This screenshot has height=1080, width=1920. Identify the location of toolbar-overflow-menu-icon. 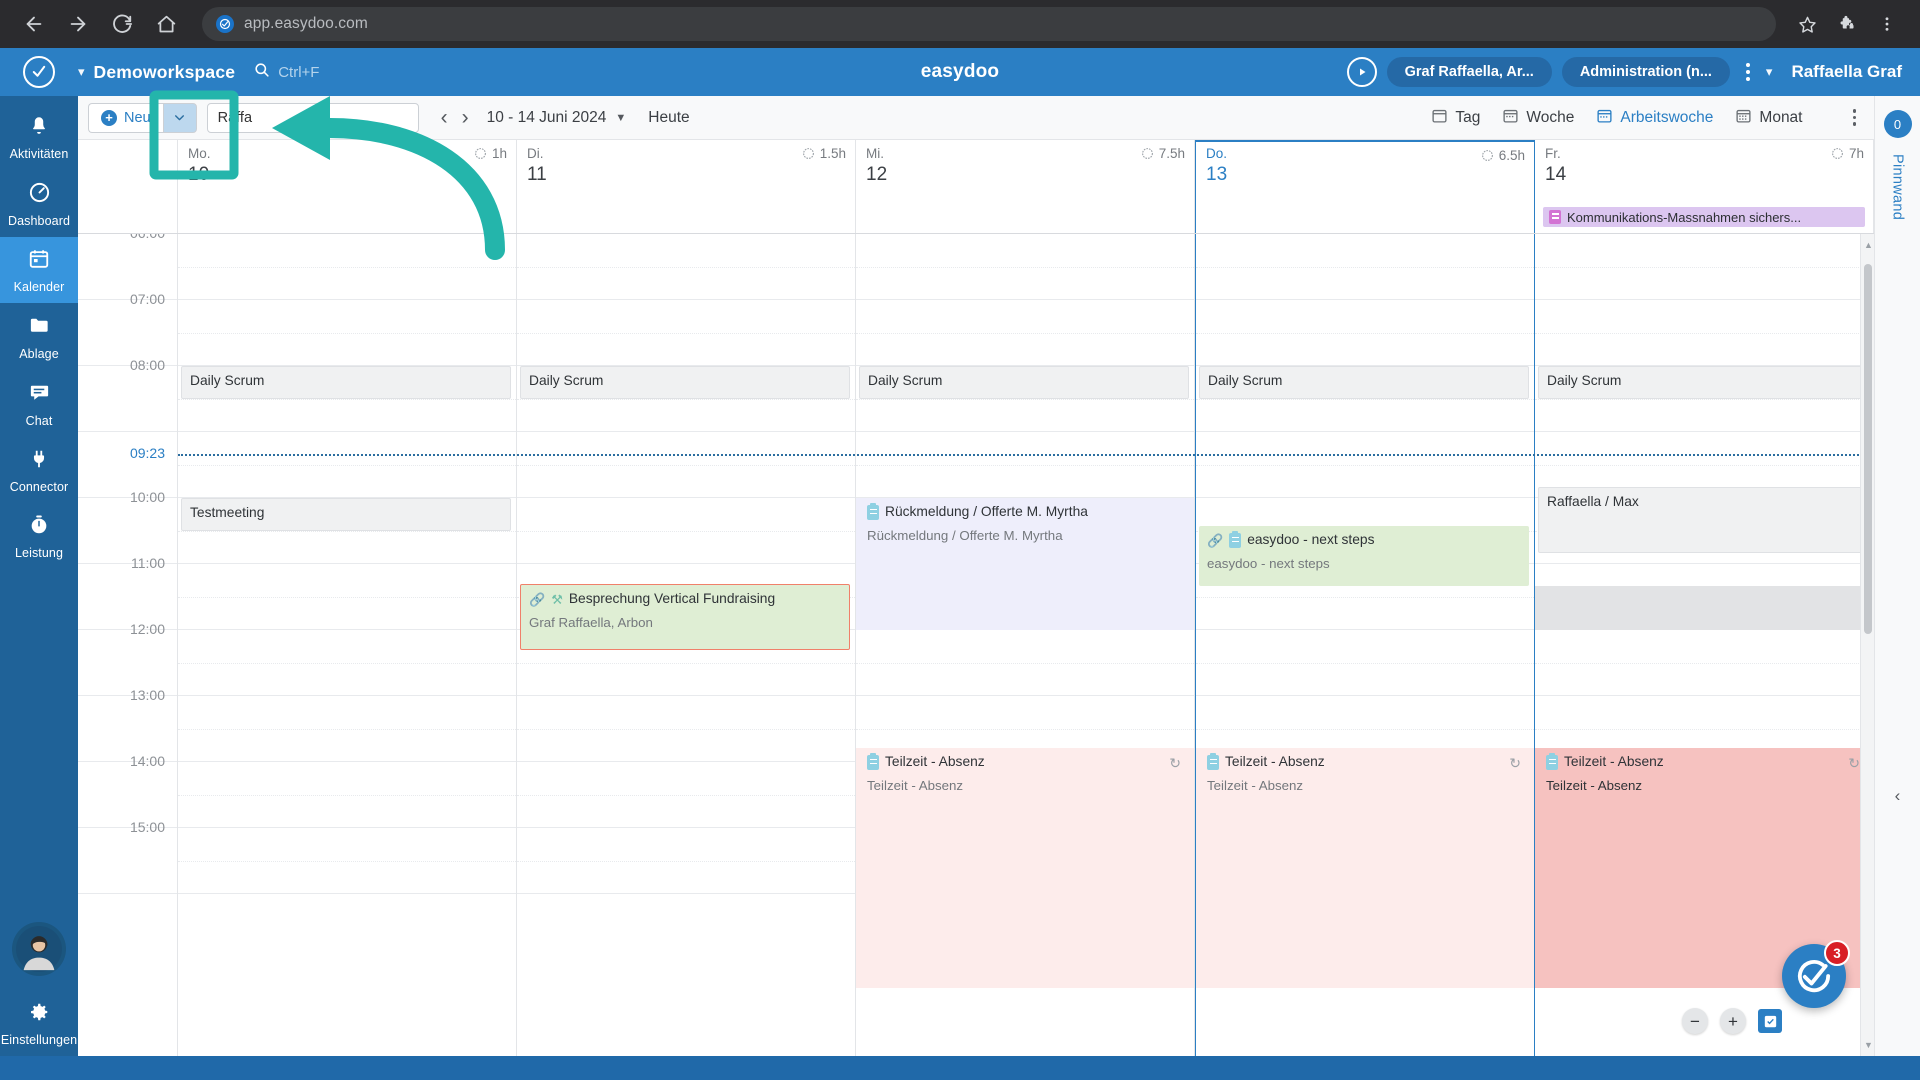
(1855, 117).